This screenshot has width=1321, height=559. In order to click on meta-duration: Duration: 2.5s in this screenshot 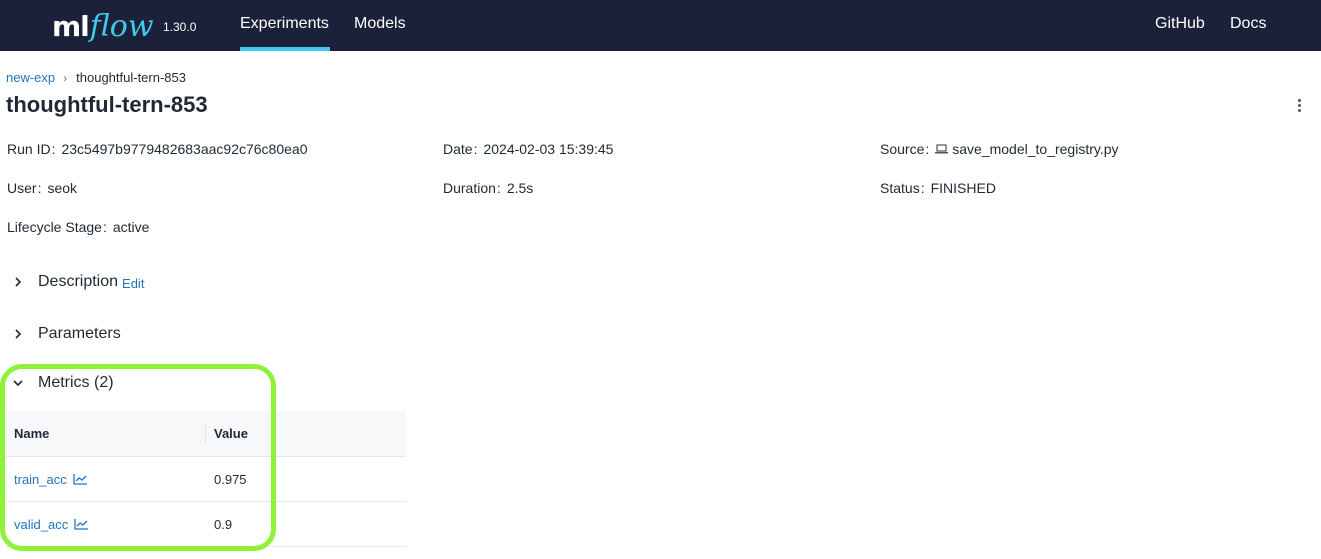, I will do `click(488, 188)`.